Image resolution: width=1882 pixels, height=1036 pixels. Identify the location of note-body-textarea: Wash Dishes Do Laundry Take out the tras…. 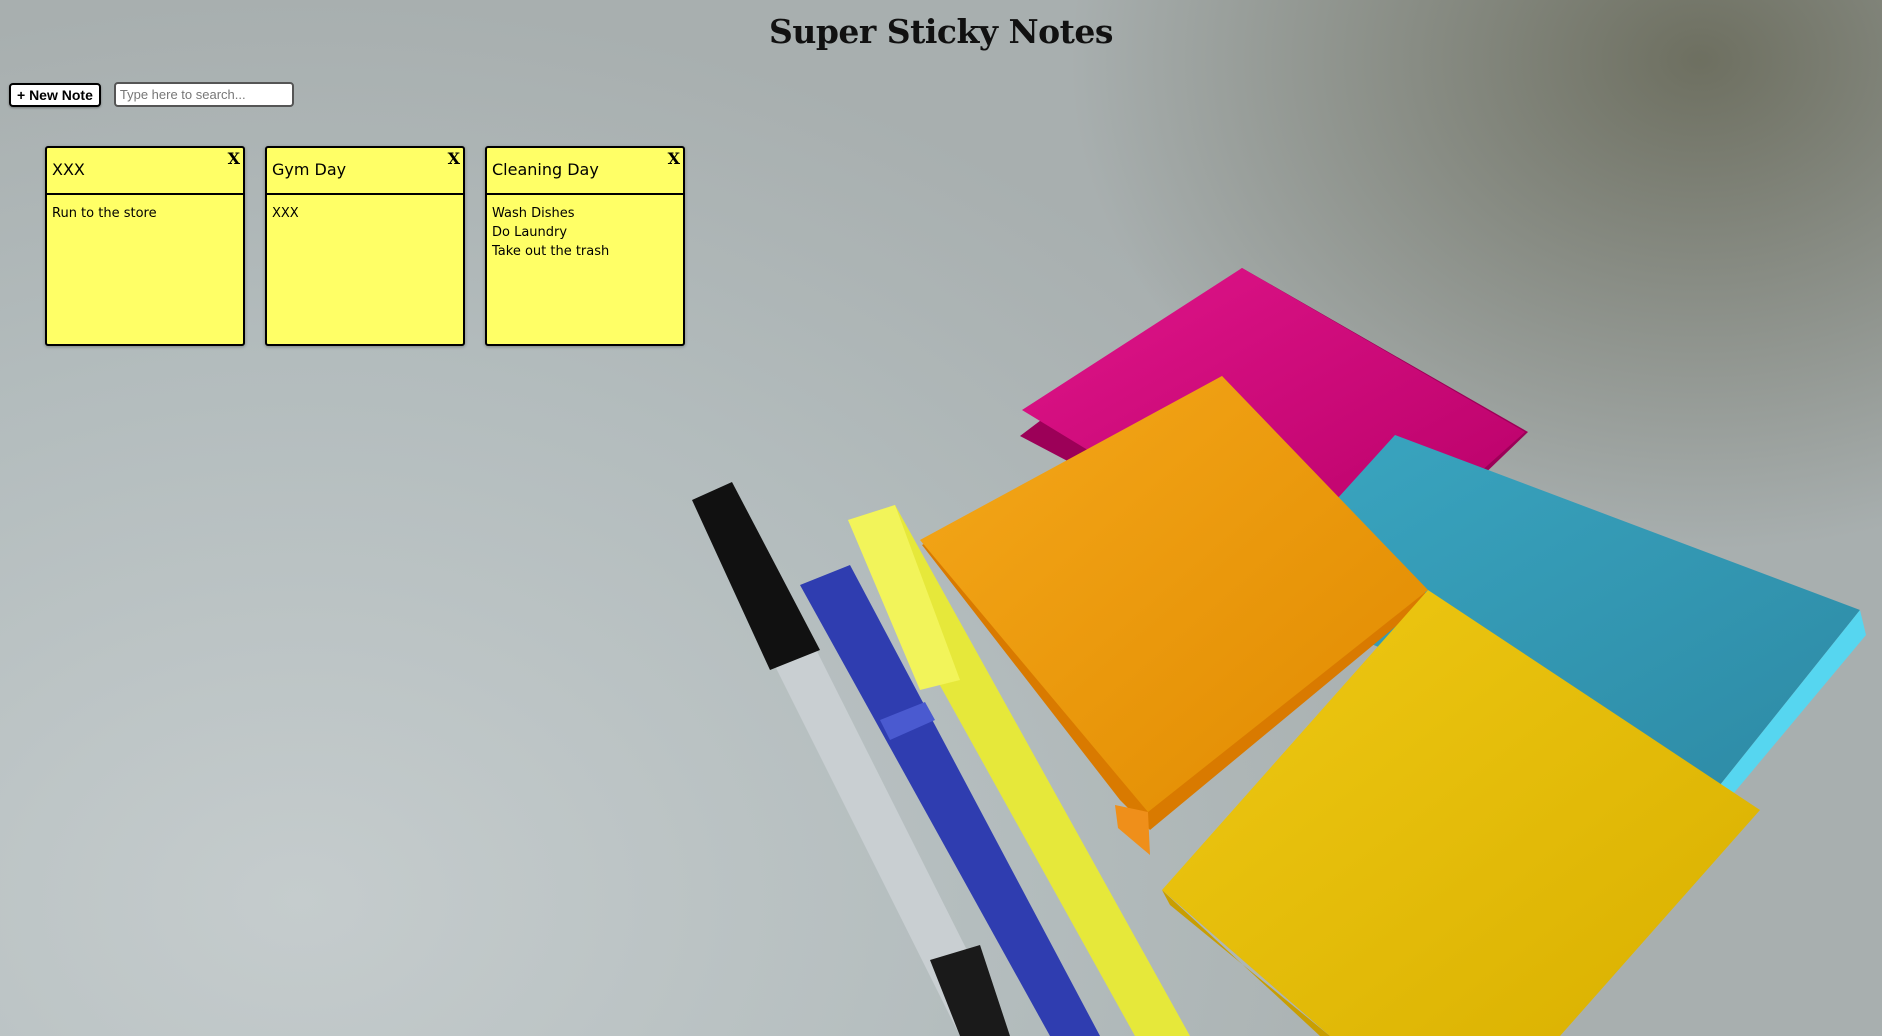
(585, 232).